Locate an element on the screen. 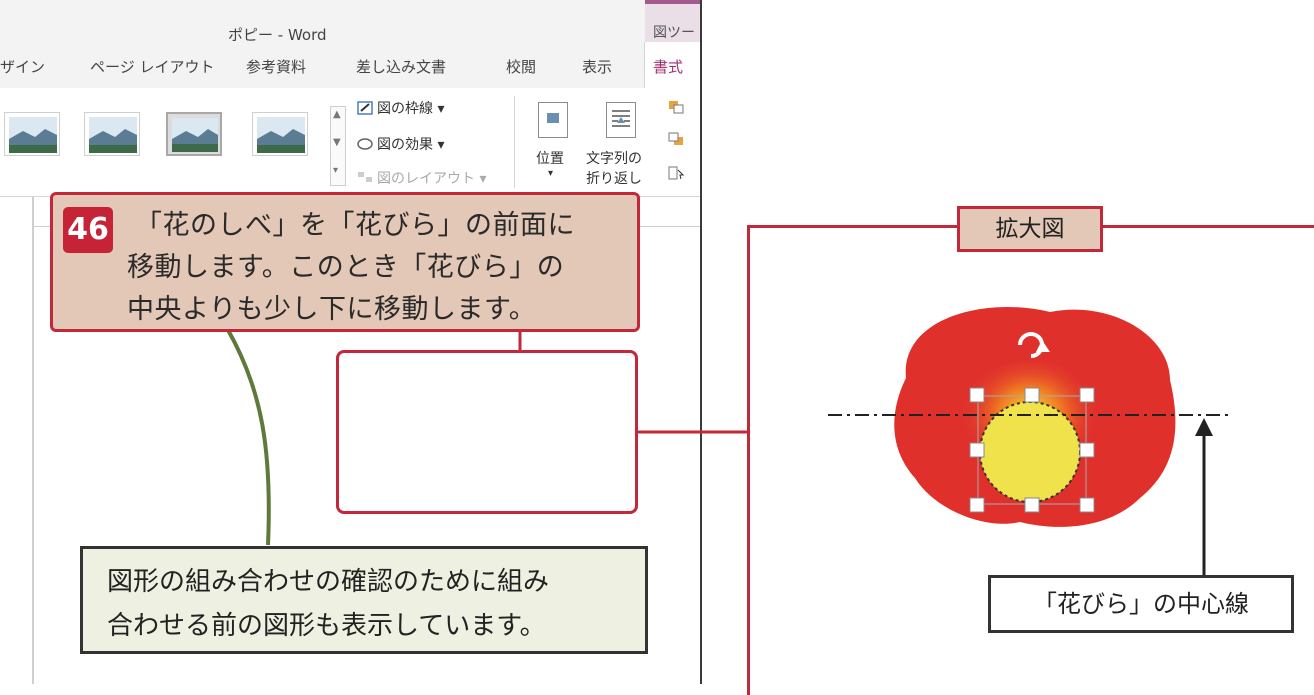 Image resolution: width=1314 pixels, height=695 pixels. center-line-label: 「花びら」の中心線 is located at coordinates (1141, 604).